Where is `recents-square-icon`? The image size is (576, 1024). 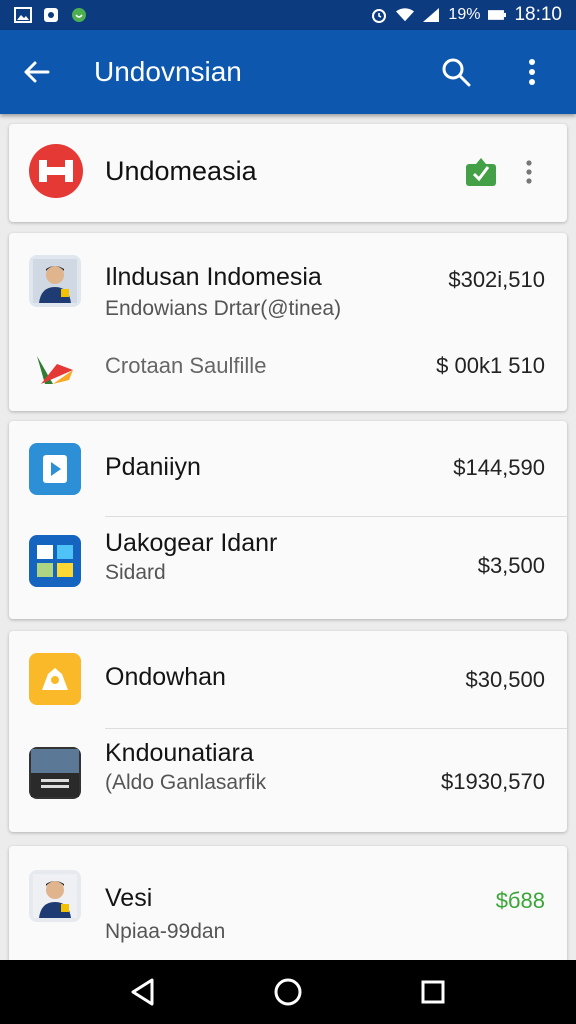
recents-square-icon is located at coordinates (433, 992).